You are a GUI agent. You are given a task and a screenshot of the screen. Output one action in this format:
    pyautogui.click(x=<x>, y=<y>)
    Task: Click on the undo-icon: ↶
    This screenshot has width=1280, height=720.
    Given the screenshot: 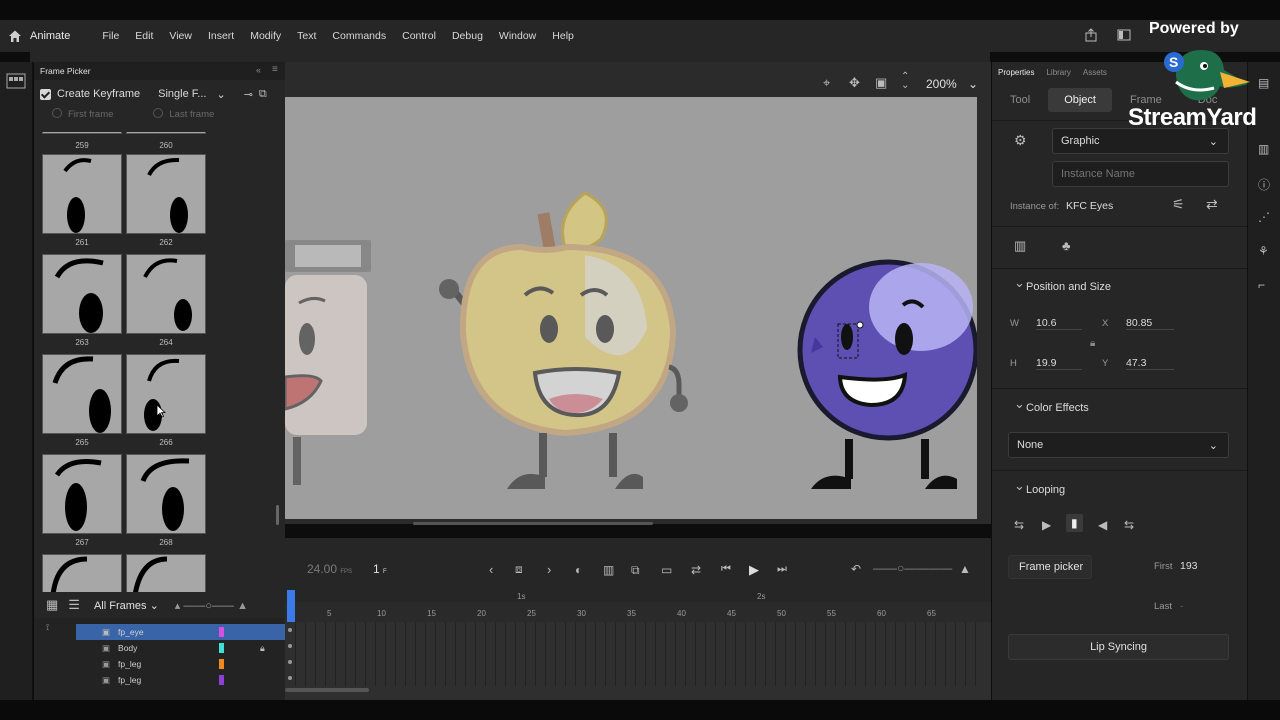 What is the action you would take?
    pyautogui.click(x=856, y=569)
    